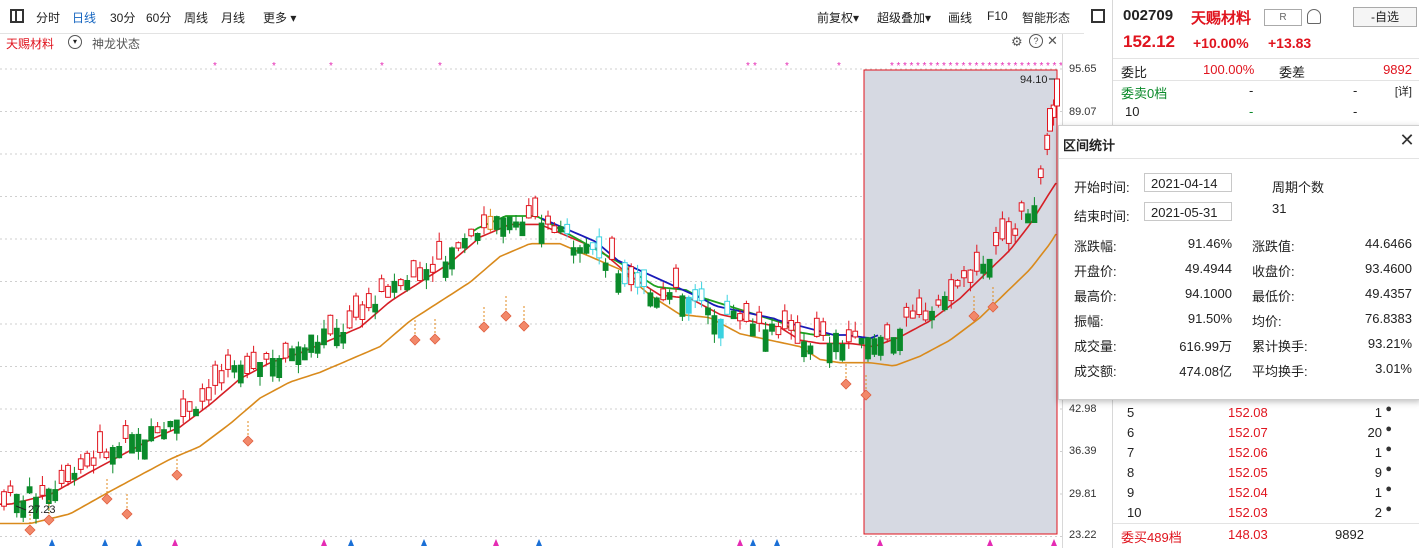 This screenshot has width=1419, height=548. Describe the element at coordinates (1144, 93) in the screenshot. I see `sell-label: 委卖0档` at that location.